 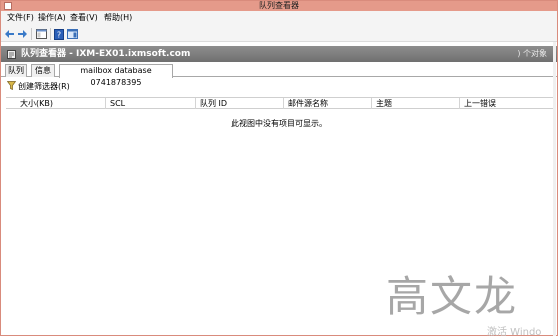 What do you see at coordinates (61, 103) in the screenshot?
I see `column-size: 大小(KB)` at bounding box center [61, 103].